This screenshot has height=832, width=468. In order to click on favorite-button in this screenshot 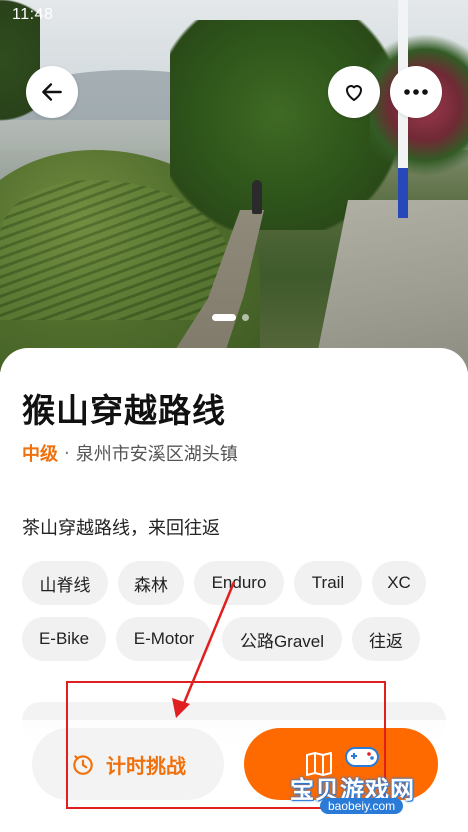, I will do `click(354, 92)`.